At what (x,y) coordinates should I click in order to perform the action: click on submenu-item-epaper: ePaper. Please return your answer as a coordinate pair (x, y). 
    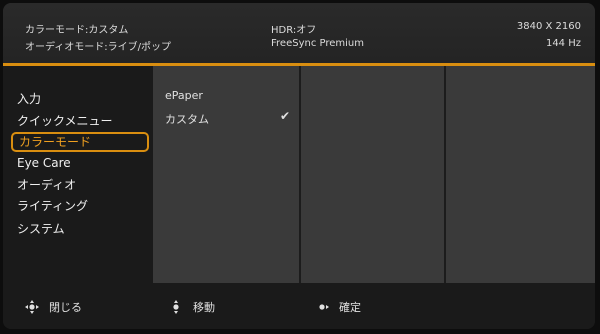
    Looking at the image, I should click on (184, 95).